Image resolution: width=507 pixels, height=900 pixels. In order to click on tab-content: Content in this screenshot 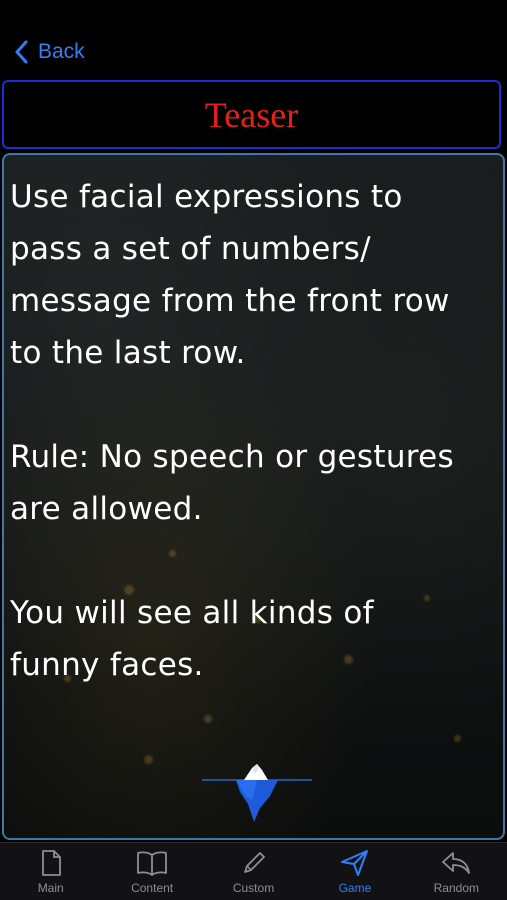, I will do `click(151, 871)`.